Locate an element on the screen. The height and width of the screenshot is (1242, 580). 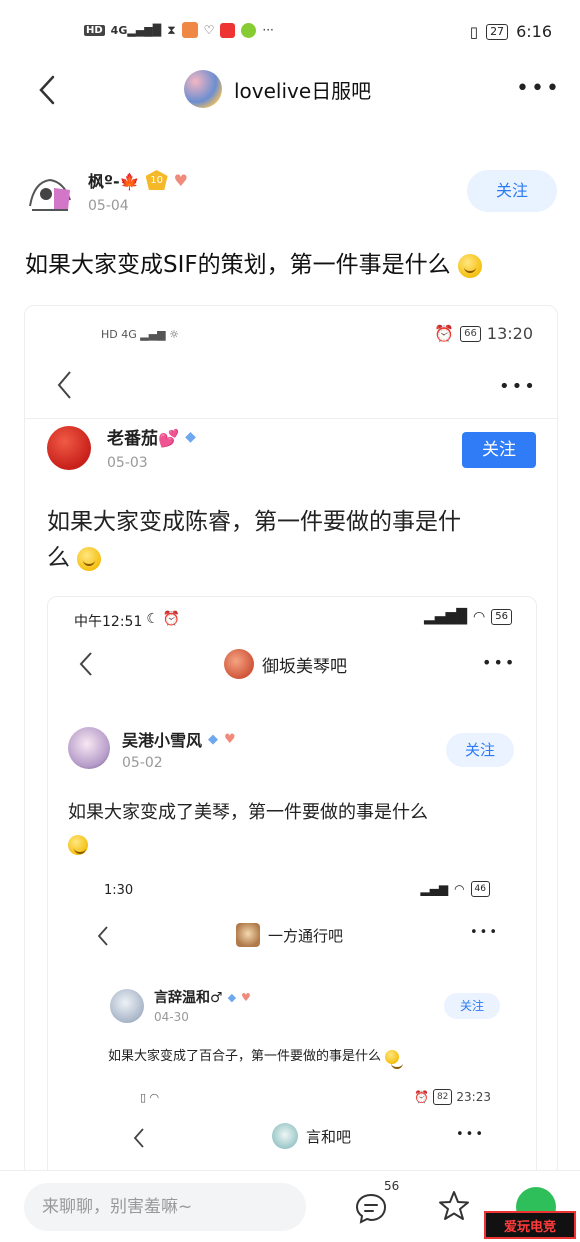
nested2-smile-icon is located at coordinates (78, 845).